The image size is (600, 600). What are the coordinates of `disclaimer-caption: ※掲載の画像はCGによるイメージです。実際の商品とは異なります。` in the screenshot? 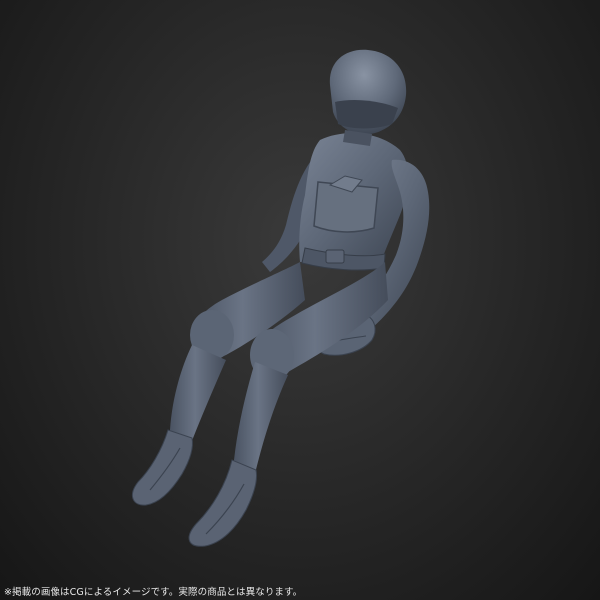 It's located at (153, 592).